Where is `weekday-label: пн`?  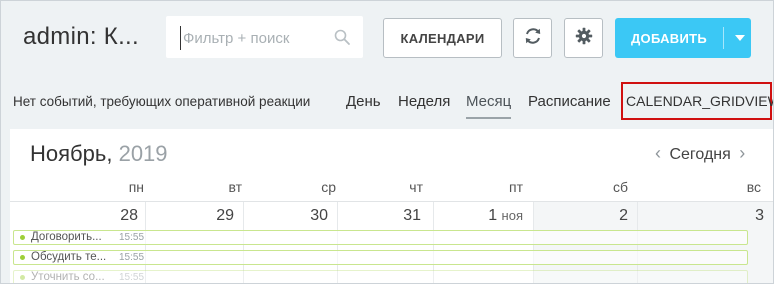 weekday-label: пн is located at coordinates (136, 187).